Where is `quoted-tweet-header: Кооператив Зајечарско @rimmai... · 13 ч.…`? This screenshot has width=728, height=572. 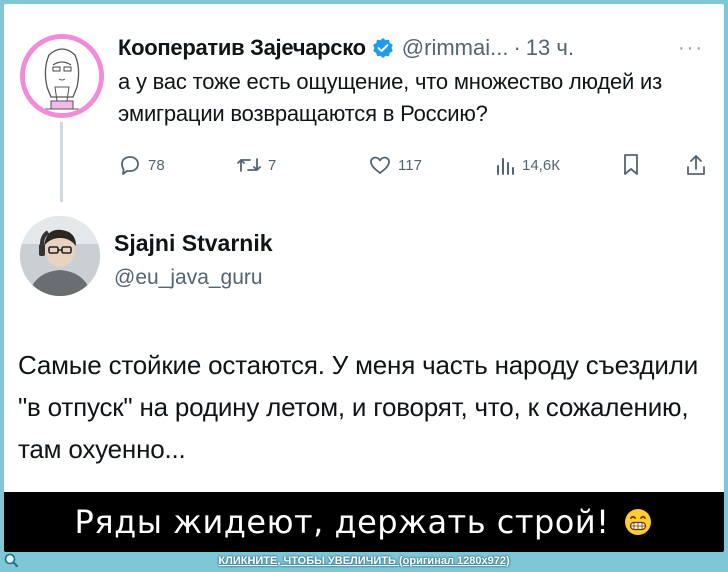
quoted-tweet-header: Кооператив Зајечарско @rimmai... · 13 ч.… is located at coordinates (416, 48).